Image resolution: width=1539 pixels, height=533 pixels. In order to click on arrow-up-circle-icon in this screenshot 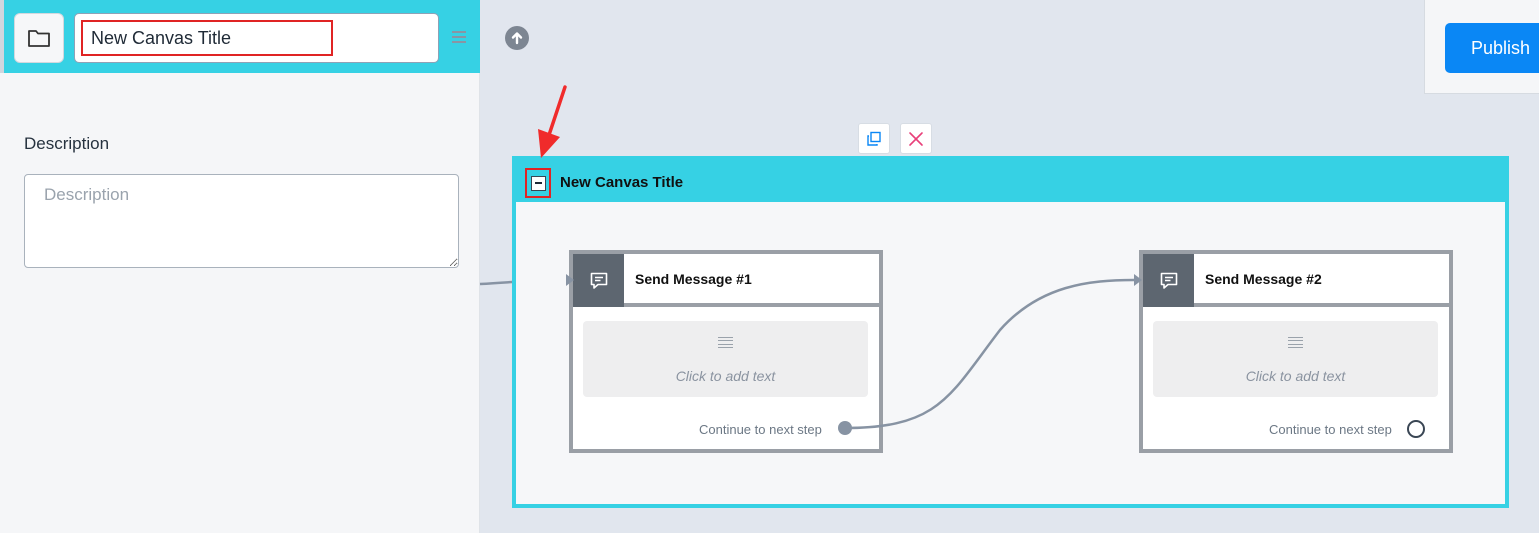, I will do `click(517, 38)`.